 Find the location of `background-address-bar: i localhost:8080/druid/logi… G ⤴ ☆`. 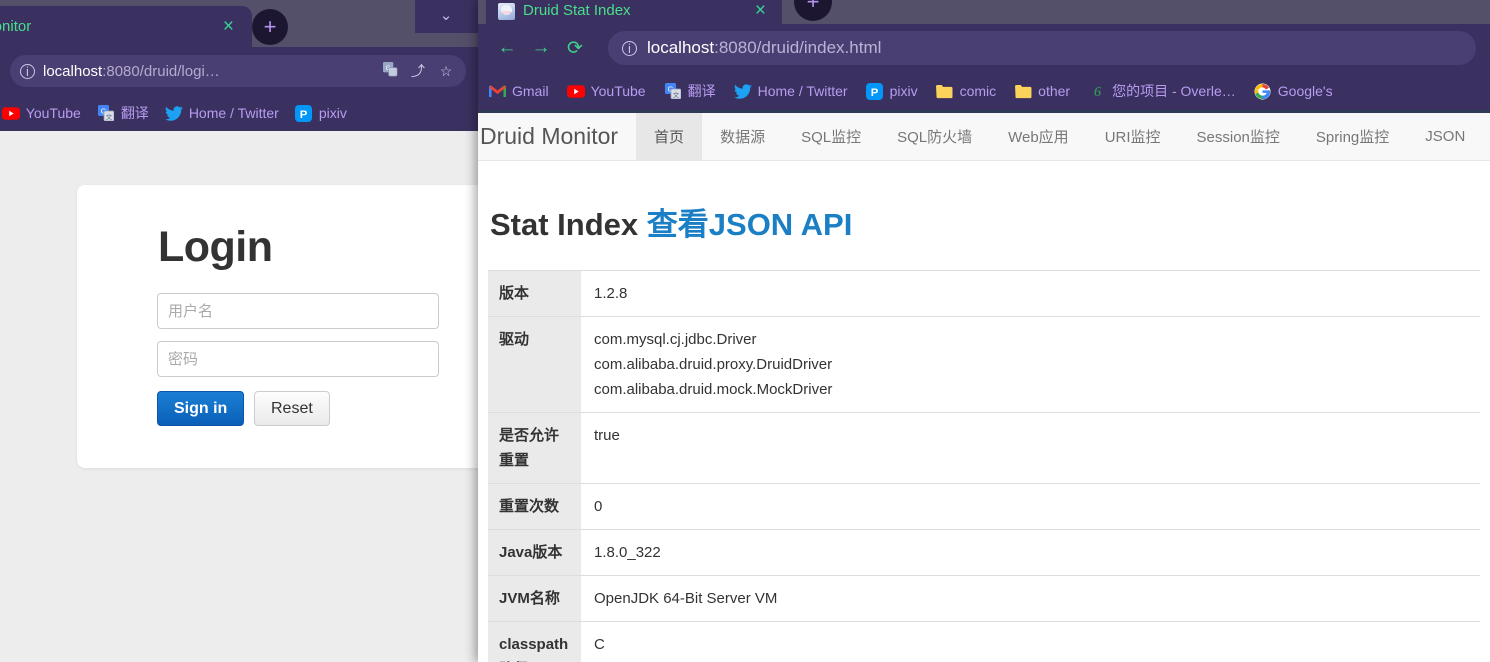

background-address-bar: i localhost:8080/druid/logi… G ⤴ ☆ is located at coordinates (238, 71).